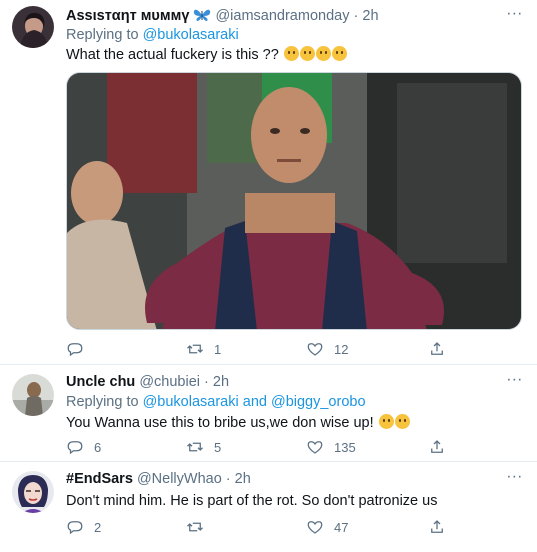 This screenshot has height=552, width=537. What do you see at coordinates (341, 527) in the screenshot?
I see `like-count: 47` at bounding box center [341, 527].